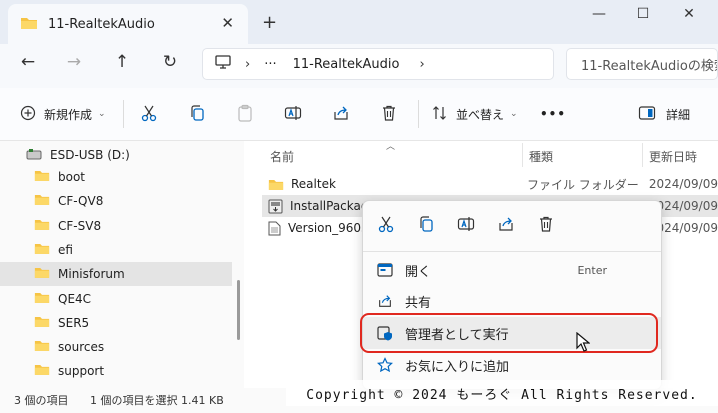 This screenshot has height=413, width=718. Describe the element at coordinates (81, 347) in the screenshot. I see `sidebar-item-label: sources` at that location.